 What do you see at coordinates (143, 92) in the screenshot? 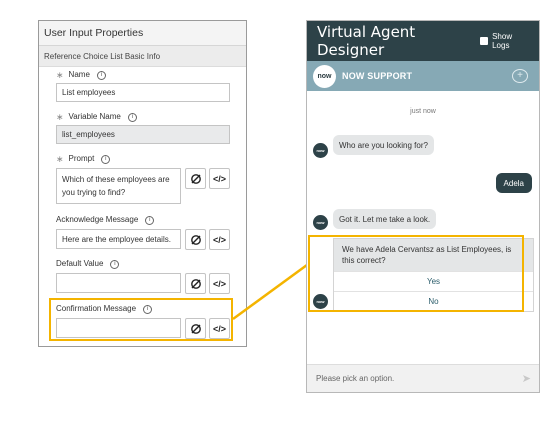
I see `name-input: List employees` at bounding box center [143, 92].